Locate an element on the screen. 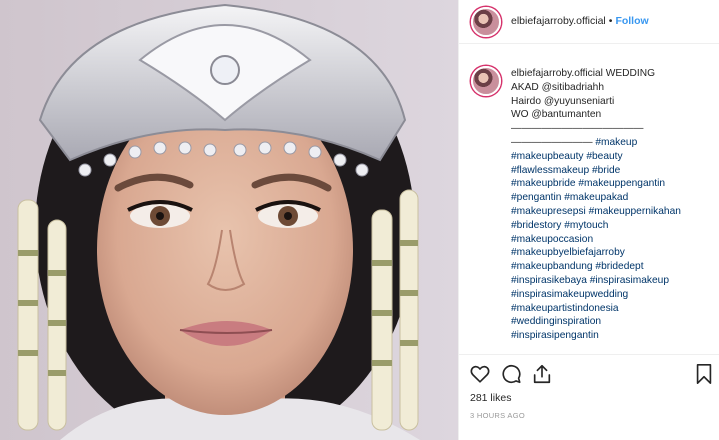  caption-text-segment: WEDDING is located at coordinates (629, 73).